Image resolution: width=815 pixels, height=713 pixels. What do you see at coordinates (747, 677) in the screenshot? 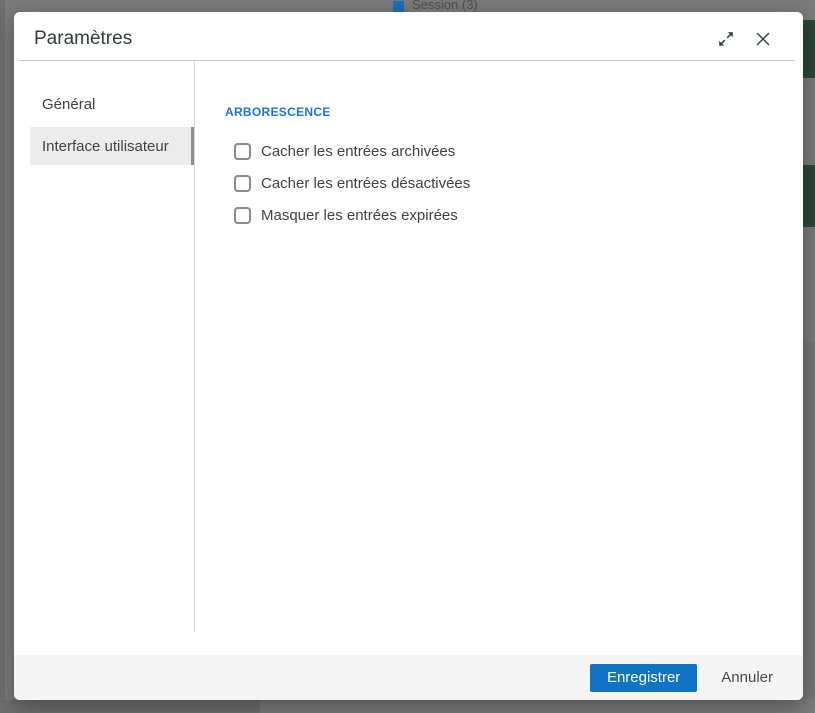
I see `cancel-button: Annuler` at bounding box center [747, 677].